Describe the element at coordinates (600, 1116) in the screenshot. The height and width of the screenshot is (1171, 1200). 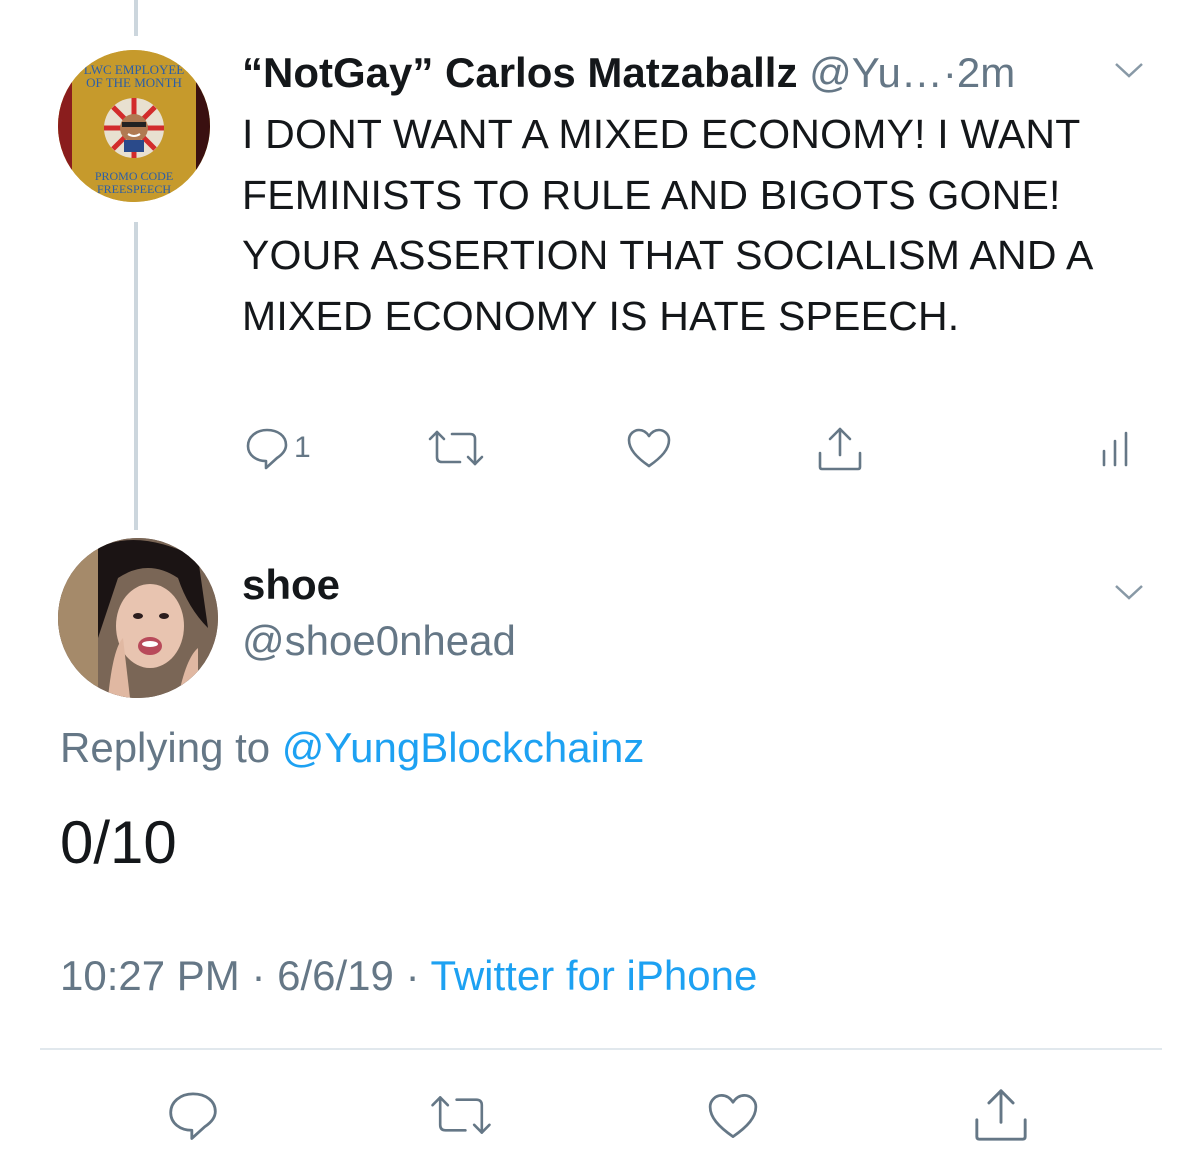
I see `main-tweet-actions` at that location.